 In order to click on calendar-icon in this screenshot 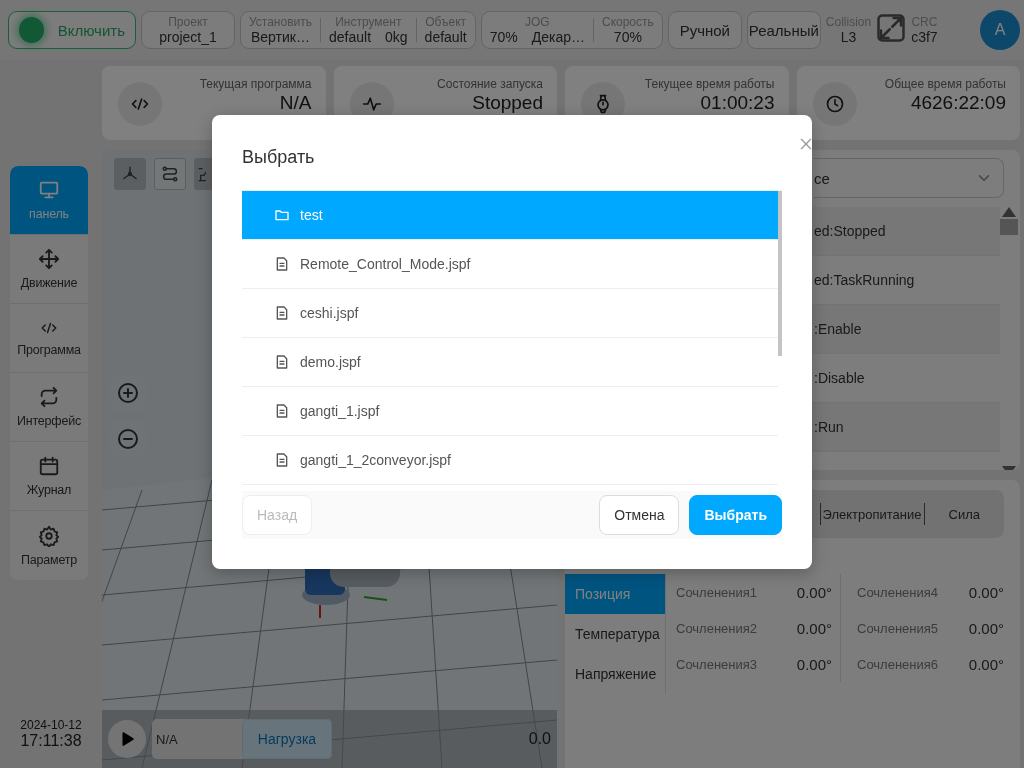, I will do `click(49, 466)`.